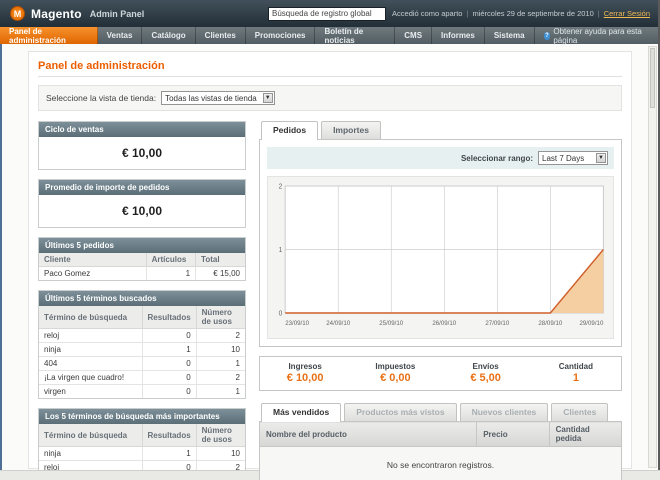 The width and height of the screenshot is (660, 480). I want to click on vertical-scrollbar, so click(652, 257).